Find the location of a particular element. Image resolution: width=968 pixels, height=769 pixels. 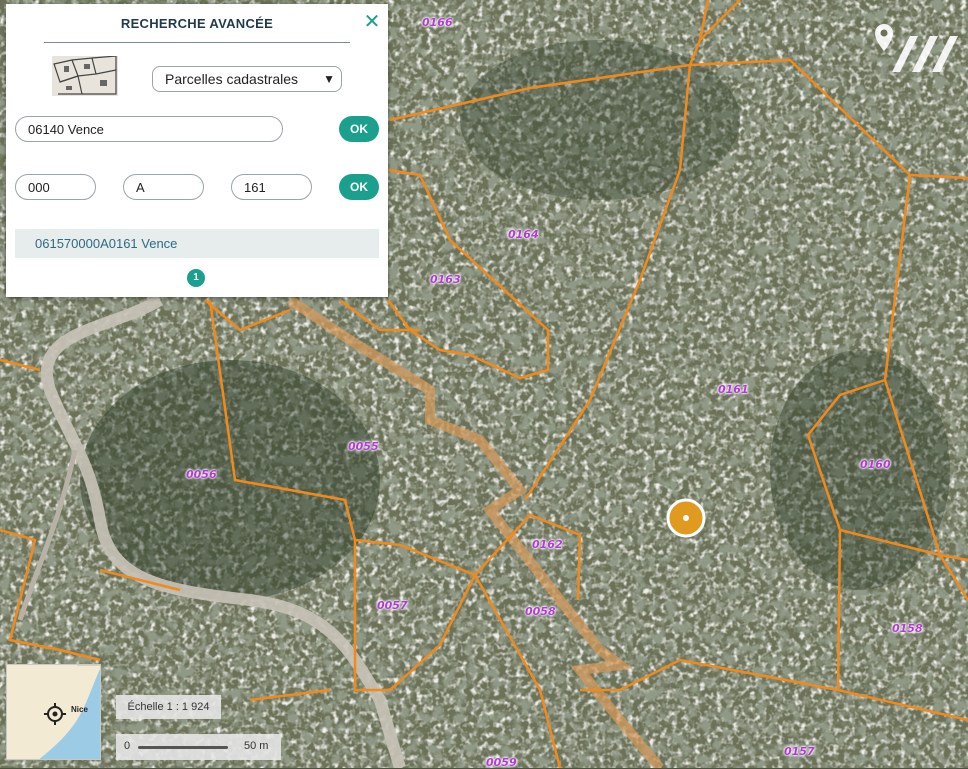

scale-line is located at coordinates (183, 747).